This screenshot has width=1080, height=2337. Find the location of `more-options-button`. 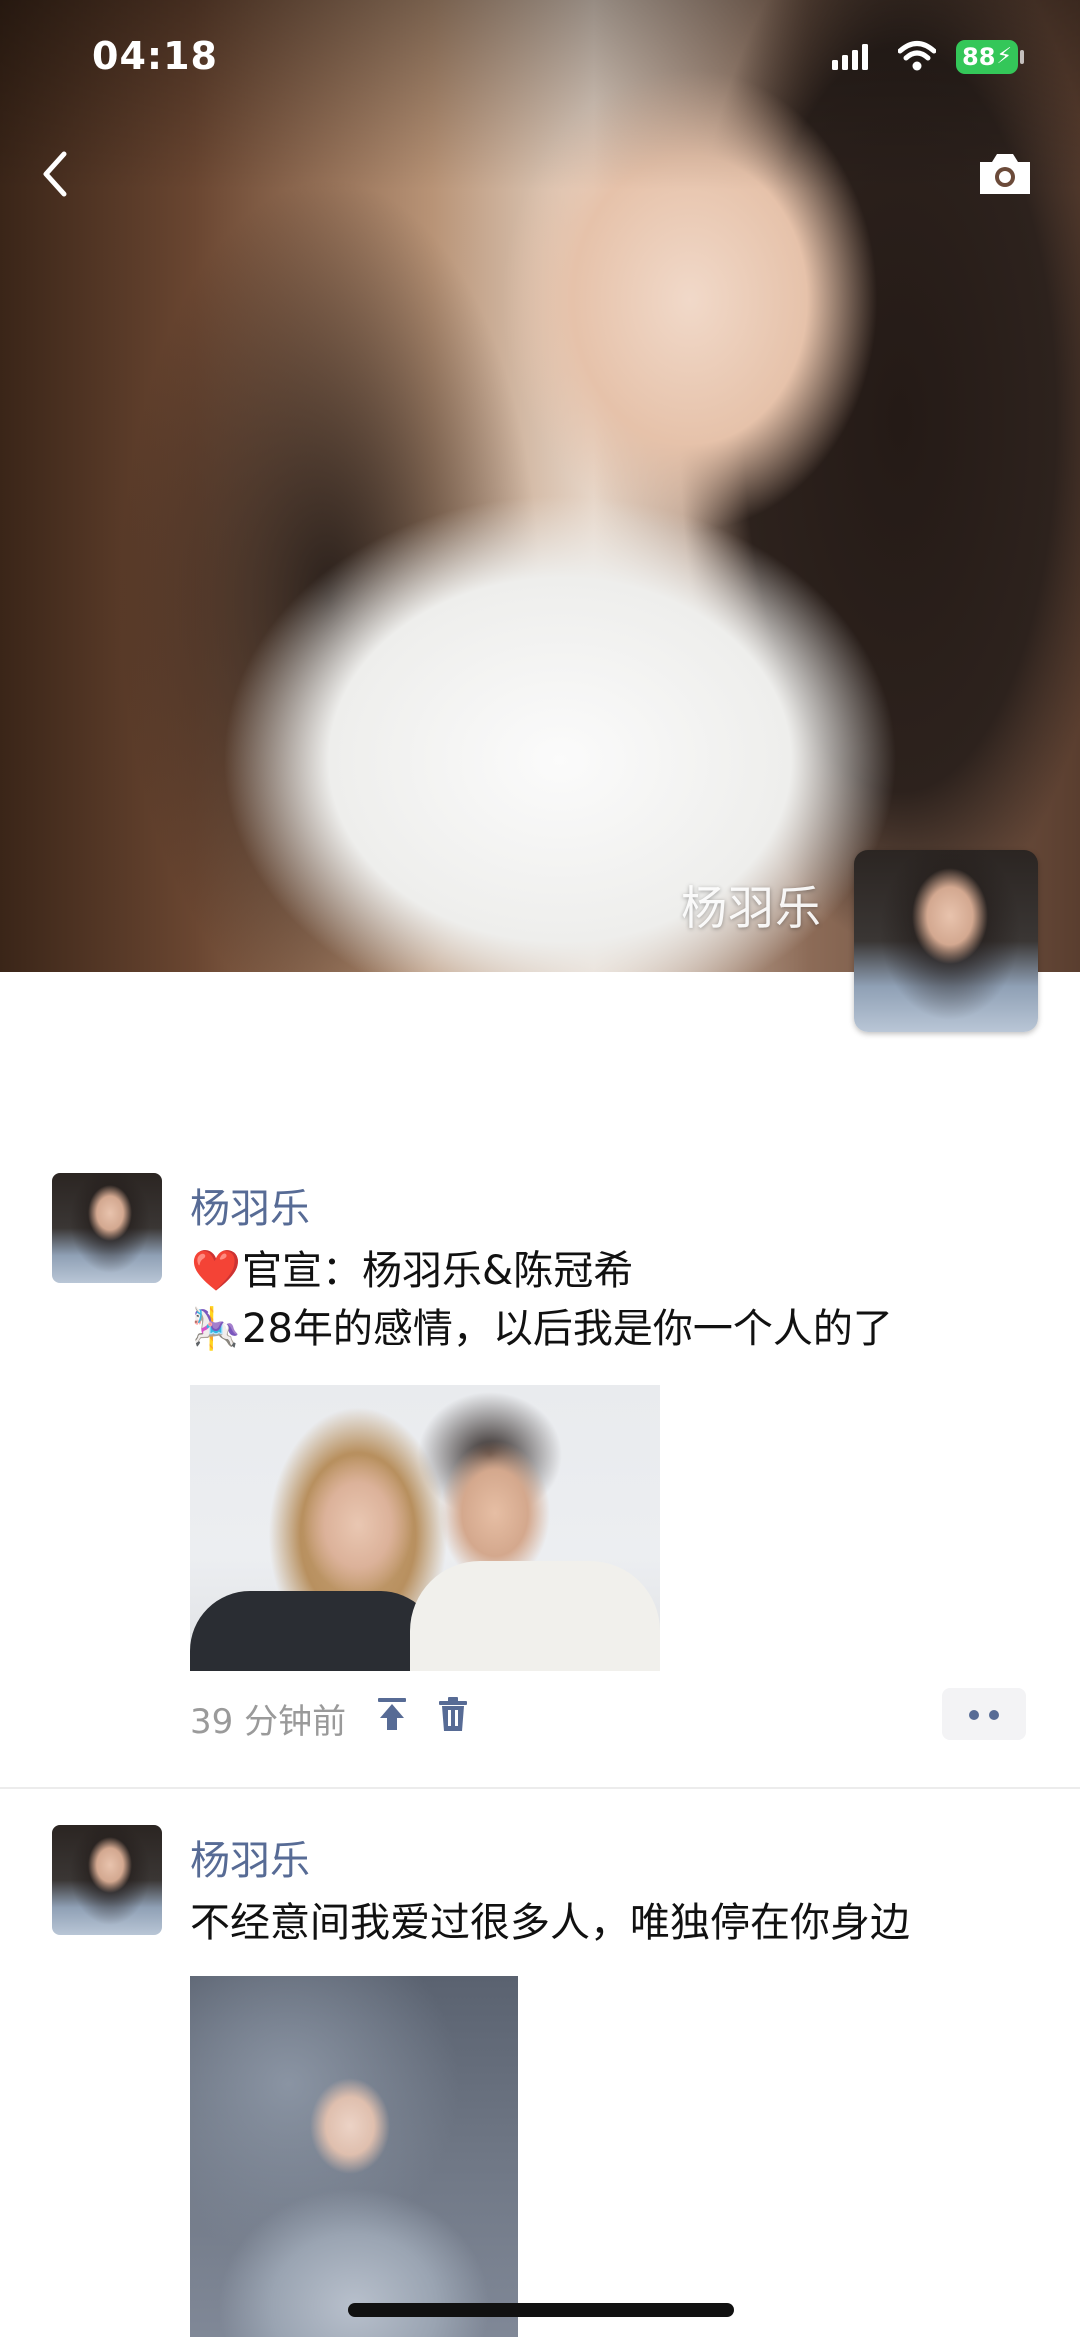

more-options-button is located at coordinates (984, 1714).